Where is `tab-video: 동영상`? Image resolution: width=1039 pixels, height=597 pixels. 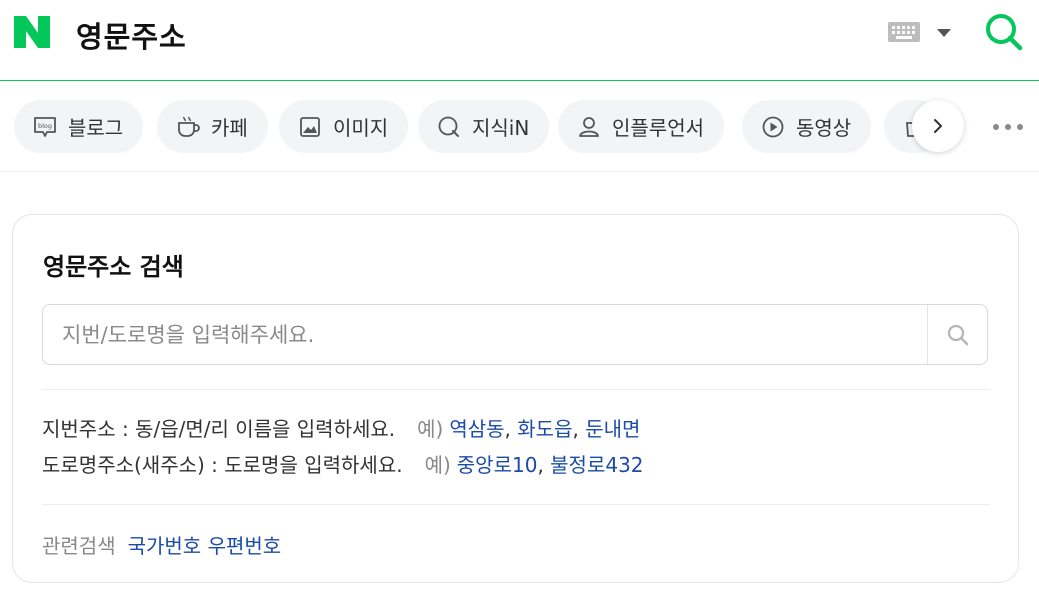
tab-video: 동영상 is located at coordinates (807, 126).